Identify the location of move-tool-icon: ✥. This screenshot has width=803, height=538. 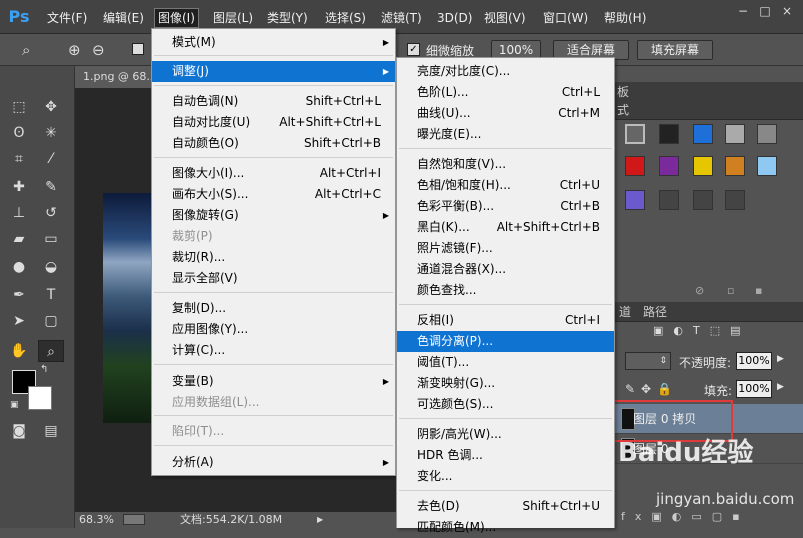
(51, 107).